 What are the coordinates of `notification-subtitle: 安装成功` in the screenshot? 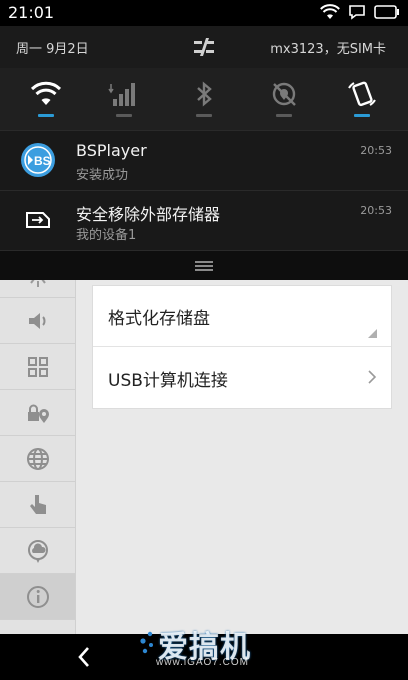 It's located at (102, 175).